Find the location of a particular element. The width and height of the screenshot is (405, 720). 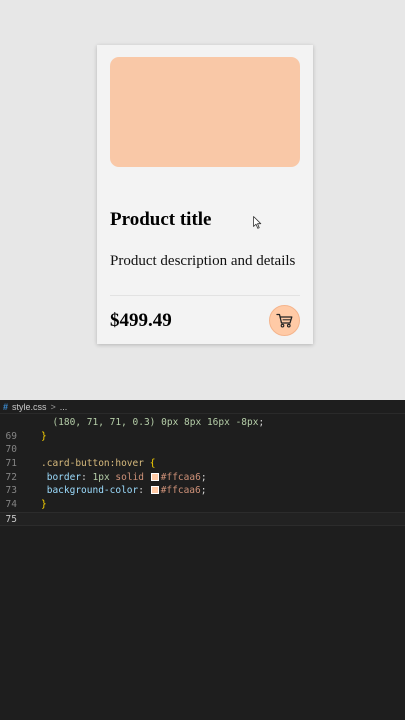

line-number: 71 is located at coordinates (11, 464).